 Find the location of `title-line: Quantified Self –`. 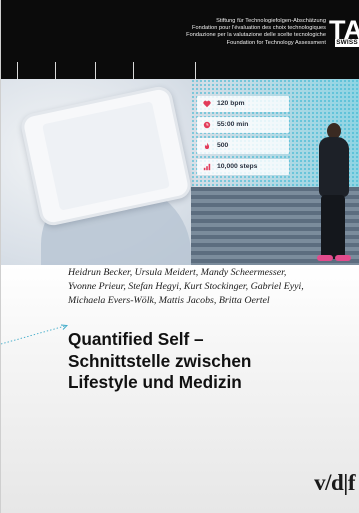

title-line: Quantified Self – is located at coordinates (136, 339).